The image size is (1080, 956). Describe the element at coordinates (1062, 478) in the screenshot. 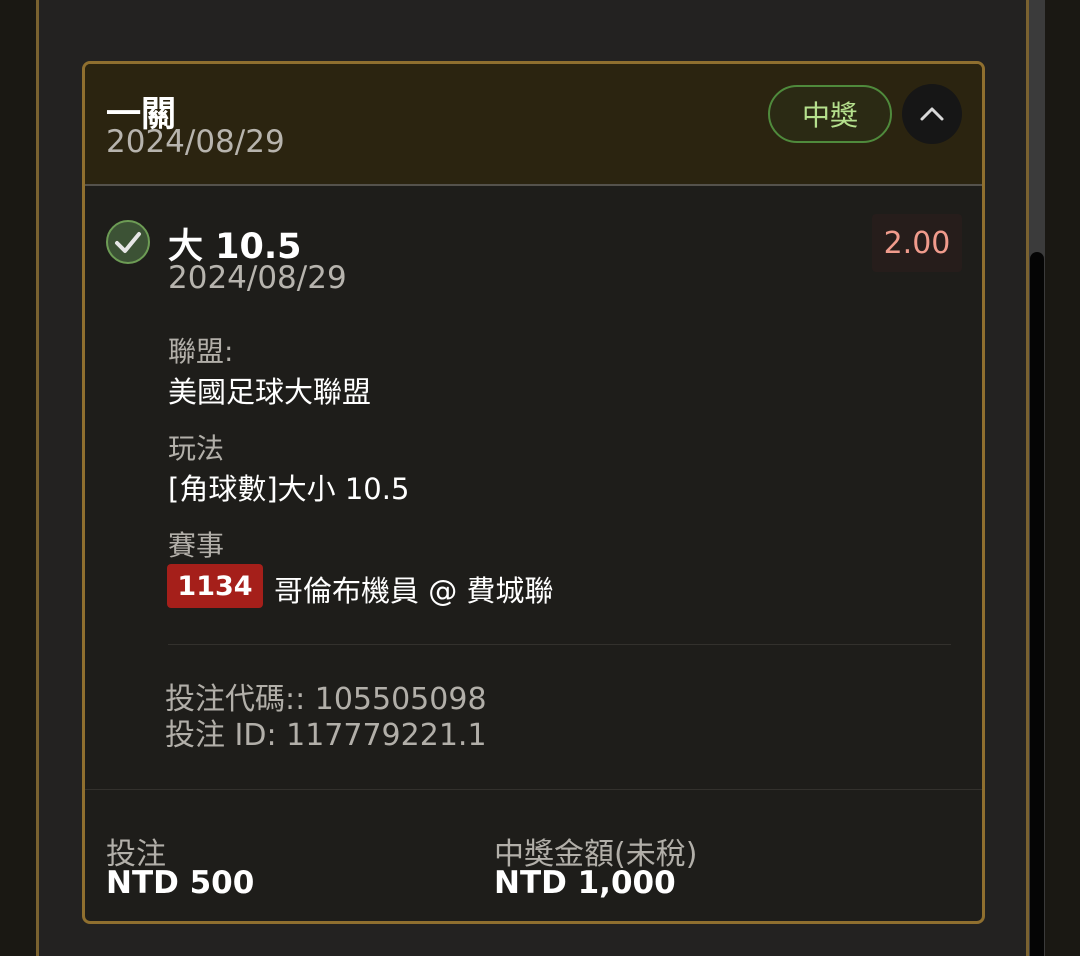

I see `right-margin` at that location.